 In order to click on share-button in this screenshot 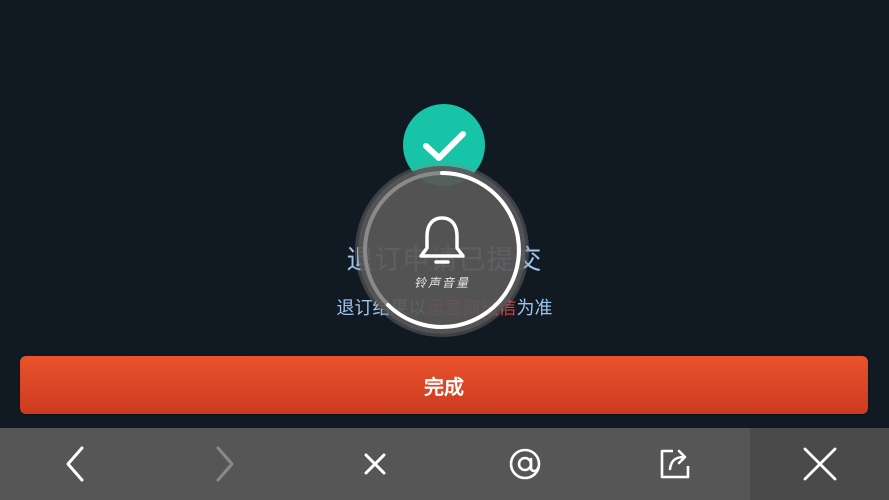, I will do `click(675, 464)`.